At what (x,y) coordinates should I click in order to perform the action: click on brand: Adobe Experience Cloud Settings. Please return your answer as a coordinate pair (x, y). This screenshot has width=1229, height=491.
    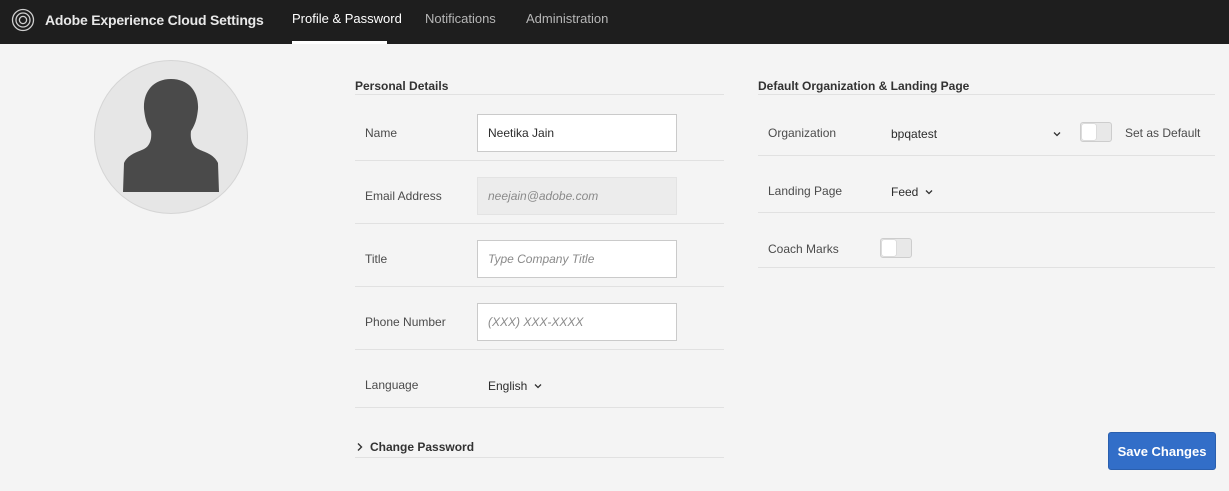
    Looking at the image, I should click on (137, 20).